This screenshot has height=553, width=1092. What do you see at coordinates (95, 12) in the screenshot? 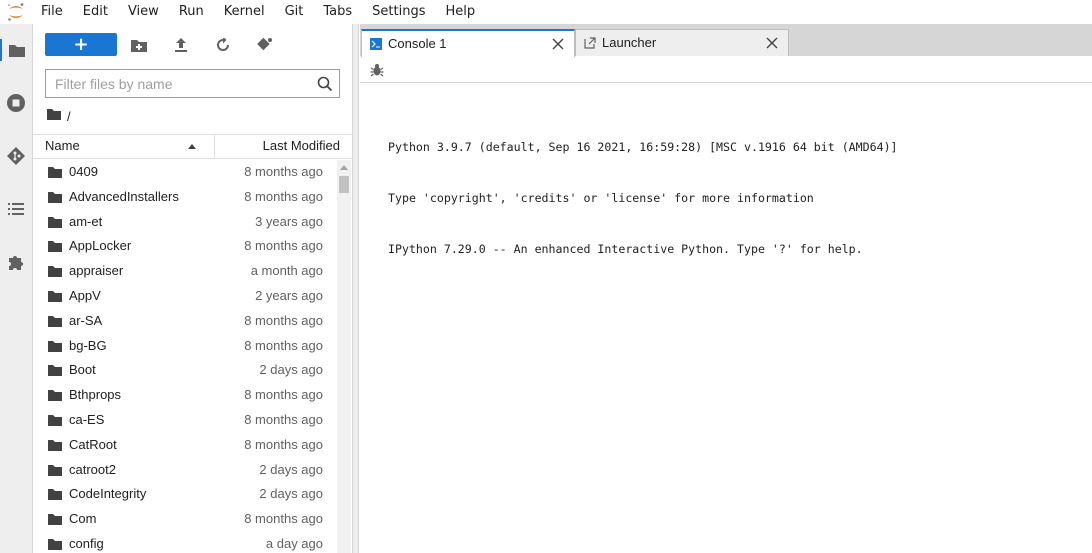
I see `menu-edit: Edit` at bounding box center [95, 12].